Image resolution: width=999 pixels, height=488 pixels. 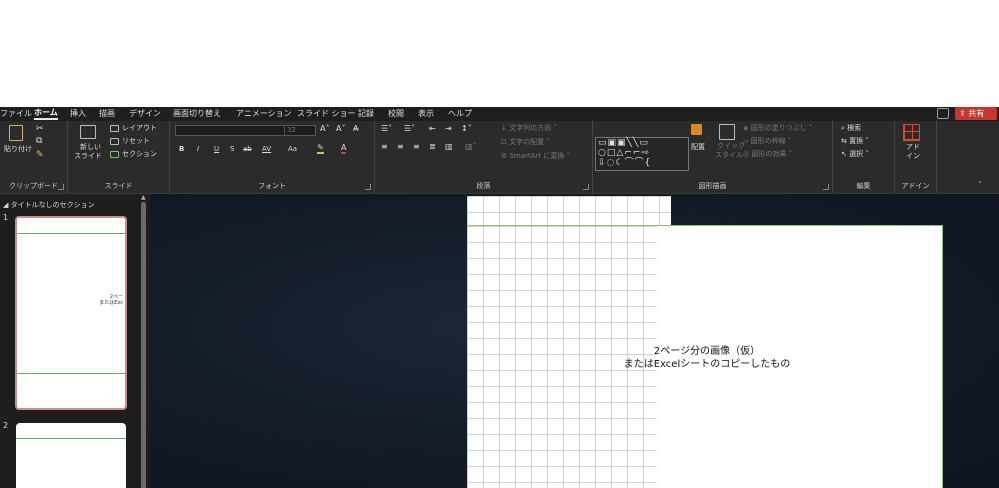 I want to click on bullets-icon: ☰˅, so click(x=386, y=128).